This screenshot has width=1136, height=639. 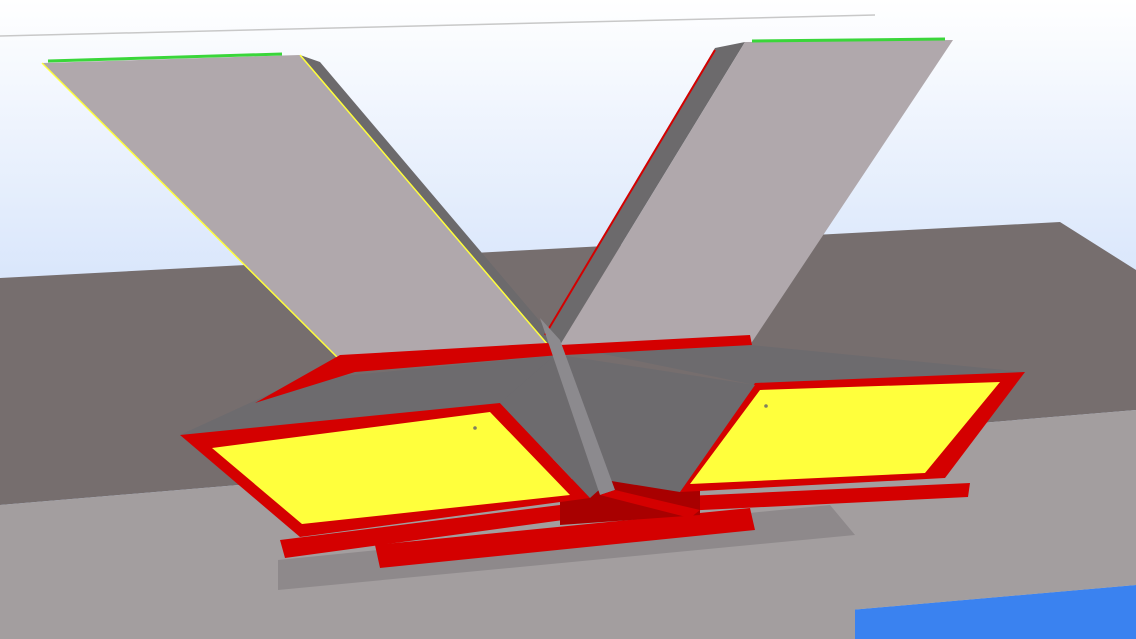 What do you see at coordinates (475, 428) in the screenshot?
I see `left-bolt-marker` at bounding box center [475, 428].